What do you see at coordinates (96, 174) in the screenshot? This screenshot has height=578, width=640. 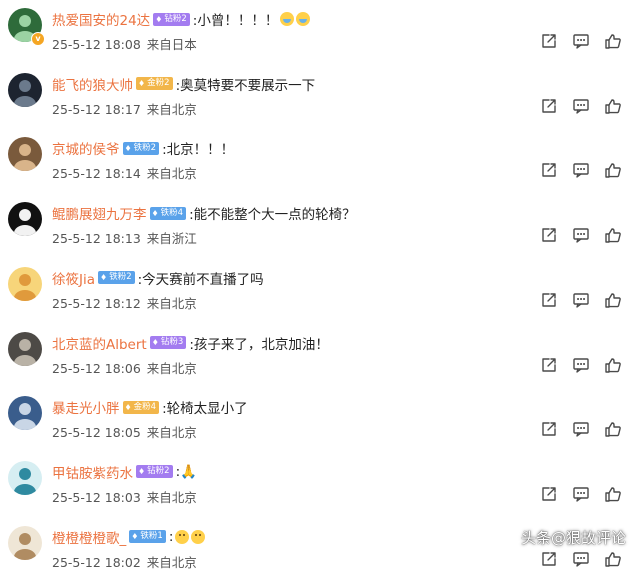 I see `comment-date: 25-5-12 18:14` at bounding box center [96, 174].